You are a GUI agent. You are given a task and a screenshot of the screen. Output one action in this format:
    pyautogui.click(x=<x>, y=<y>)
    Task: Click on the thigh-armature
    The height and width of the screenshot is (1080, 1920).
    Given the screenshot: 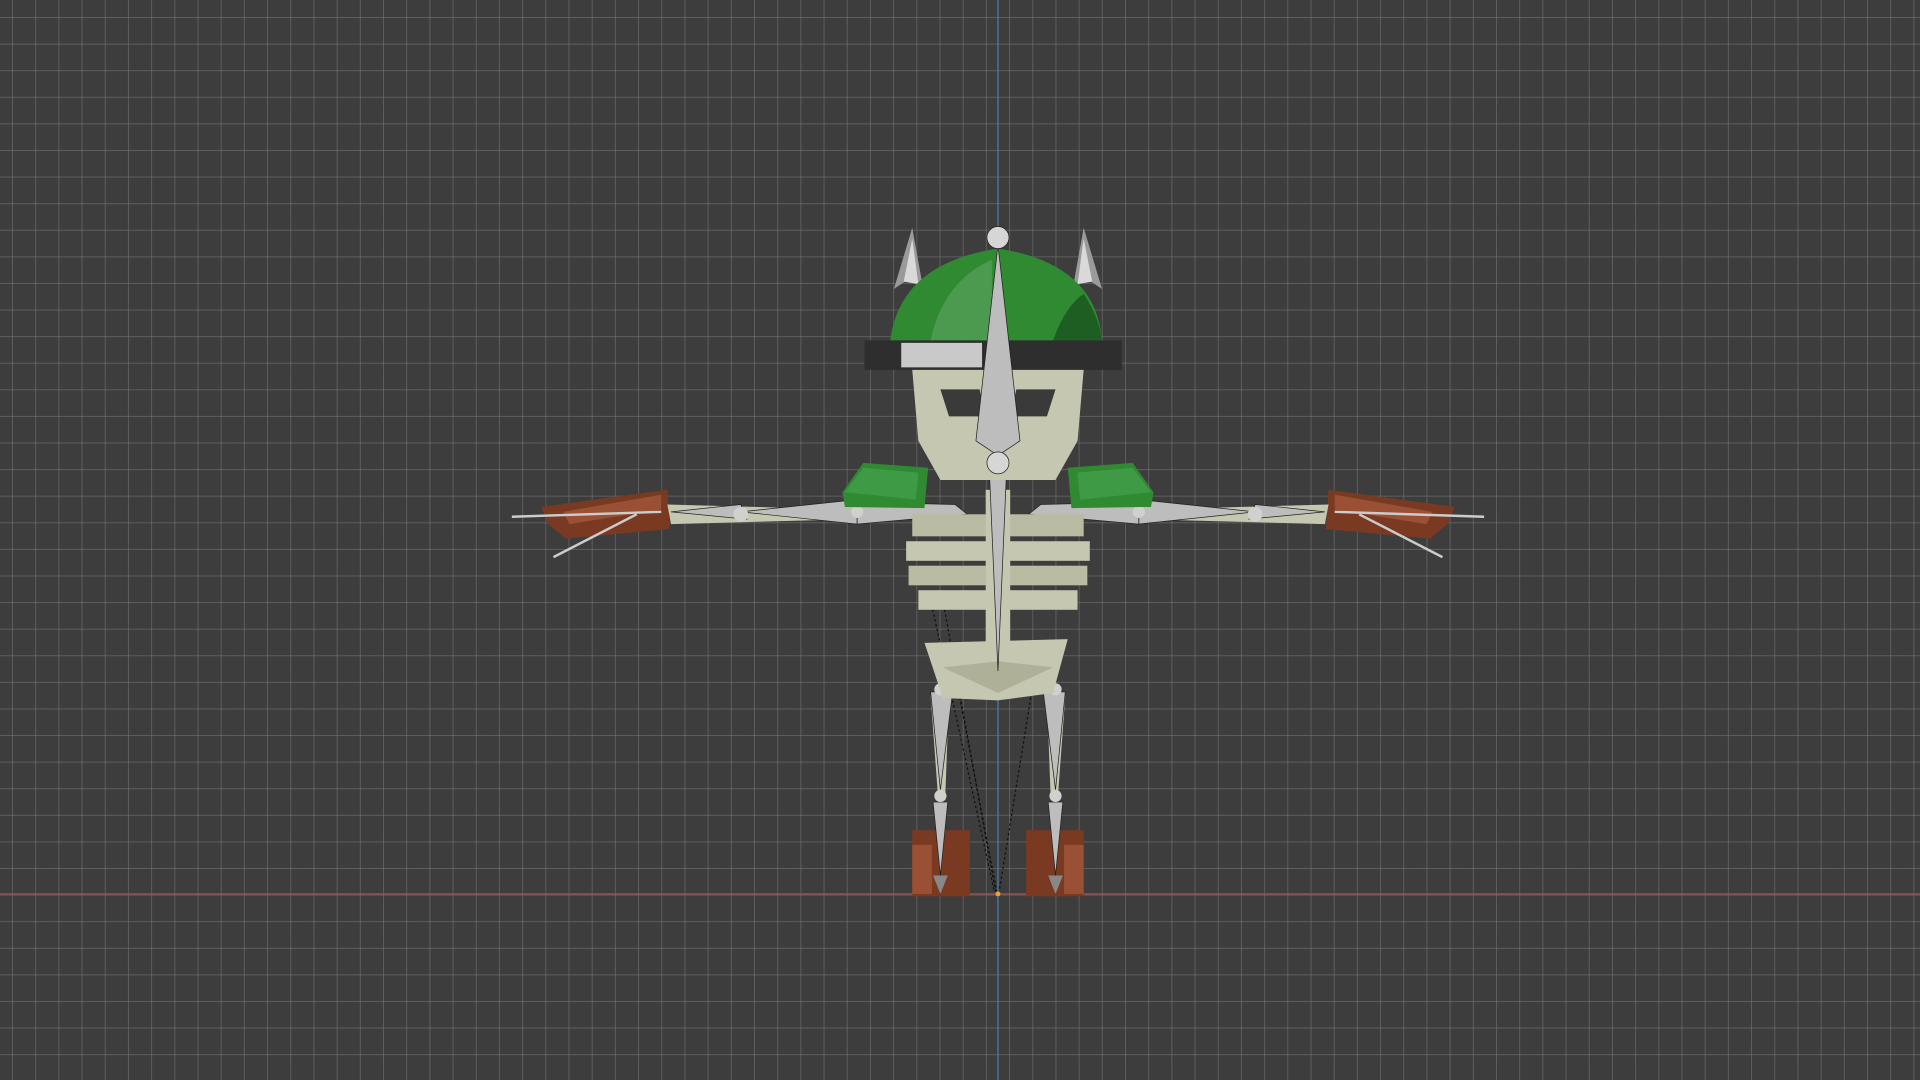 What is the action you would take?
    pyautogui.click(x=942, y=740)
    